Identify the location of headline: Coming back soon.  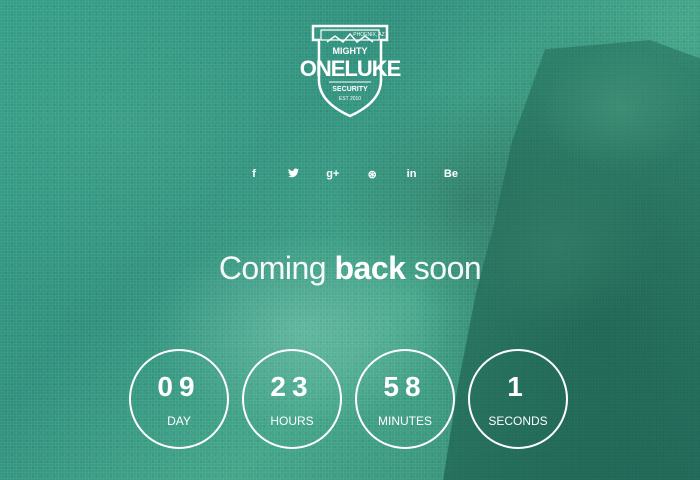
(350, 268).